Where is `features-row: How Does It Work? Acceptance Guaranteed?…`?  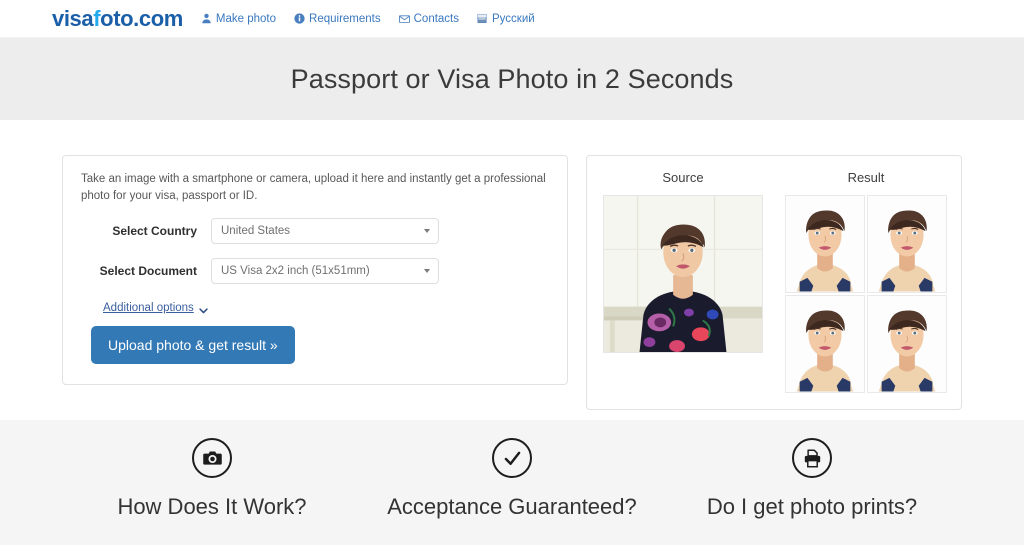
features-row: How Does It Work? Acceptance Guaranteed?… is located at coordinates (512, 479).